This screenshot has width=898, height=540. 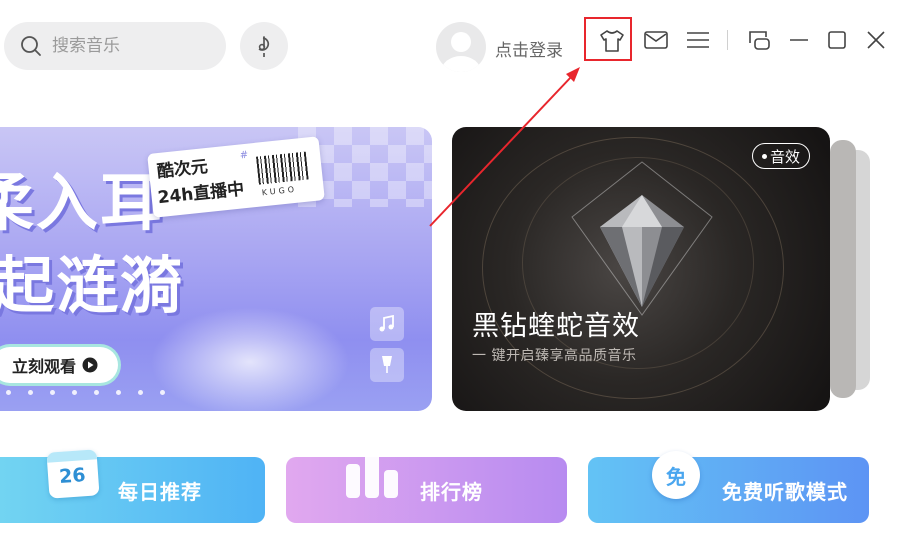 I want to click on calendar-icon: 26, so click(x=73, y=474).